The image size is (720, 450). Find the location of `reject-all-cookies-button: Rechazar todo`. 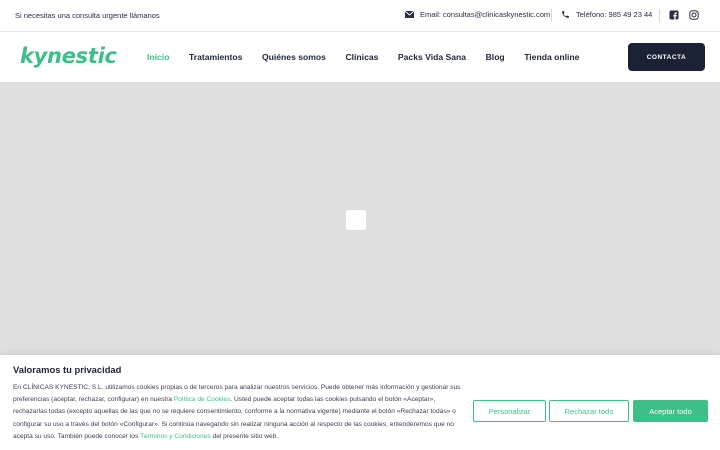

reject-all-cookies-button: Rechazar todo is located at coordinates (589, 411).